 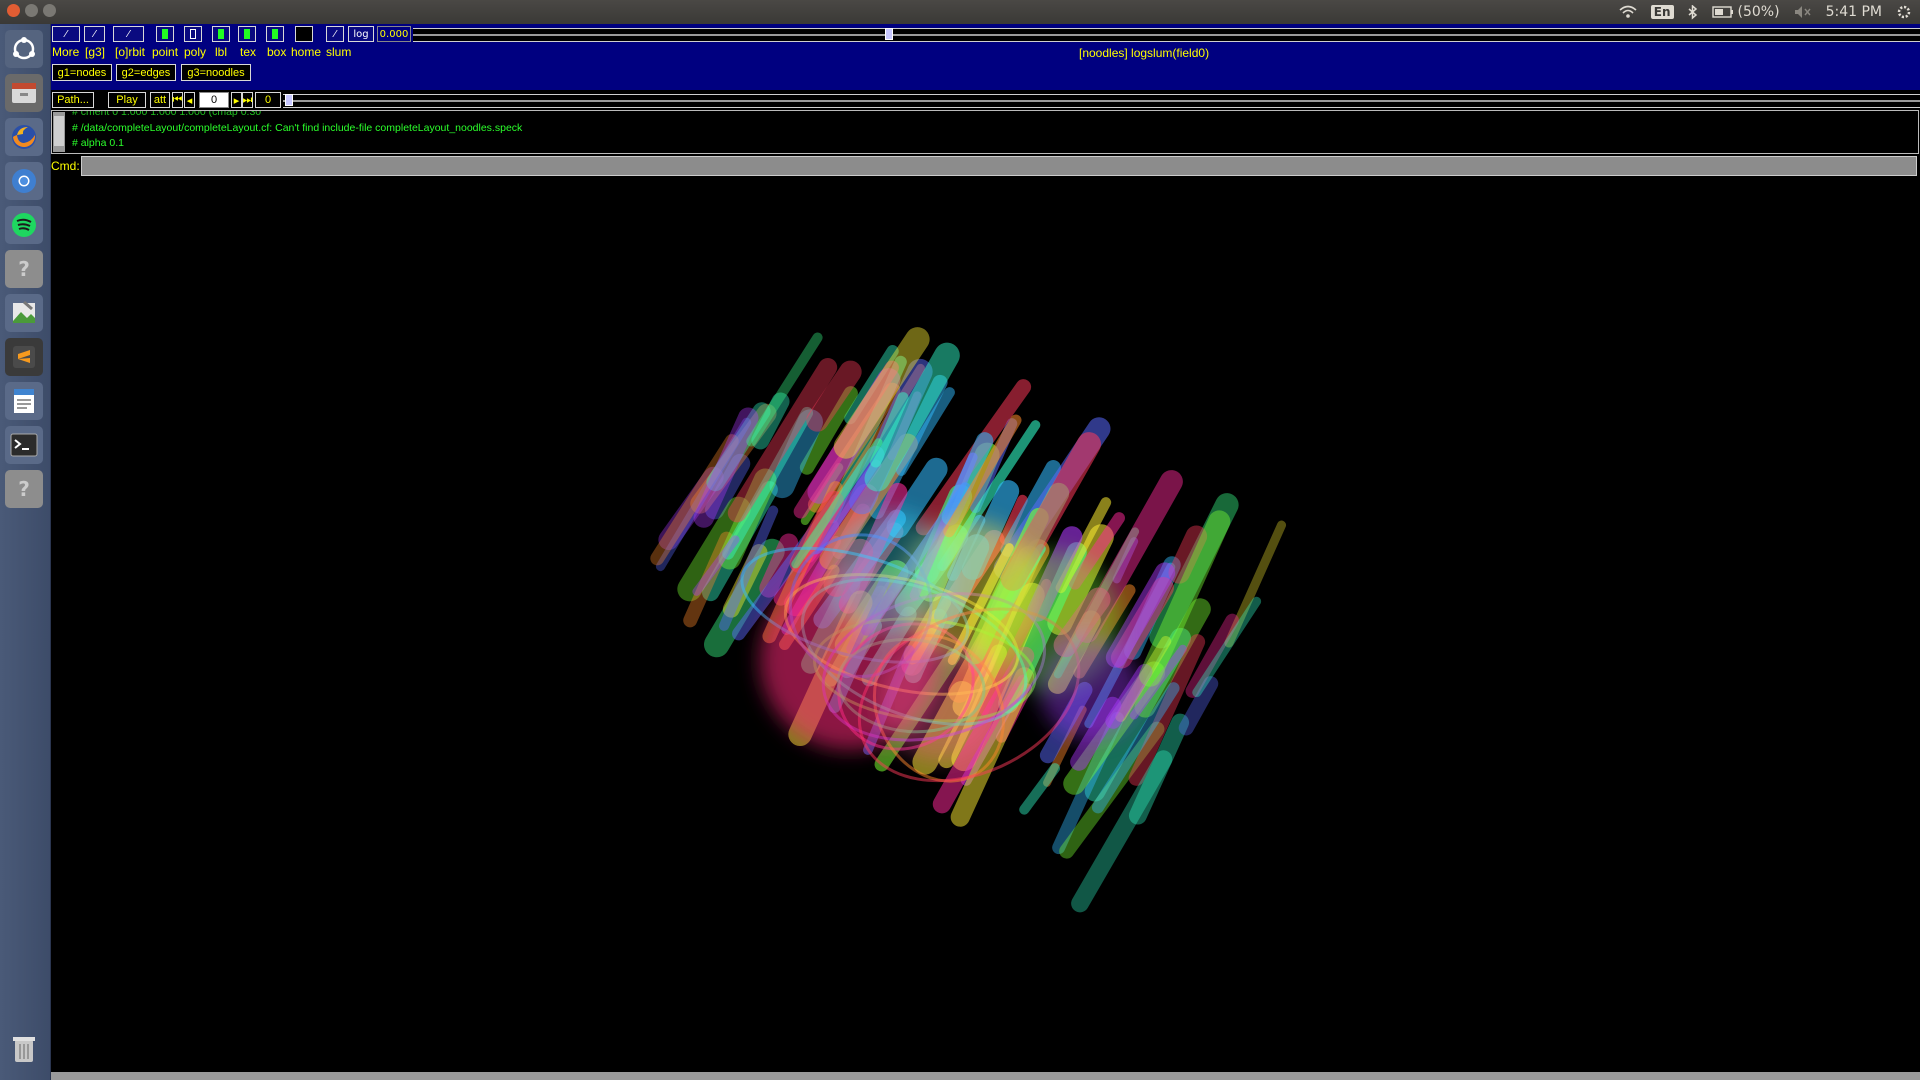 I want to click on command-label: Cmd:, so click(x=65, y=166).